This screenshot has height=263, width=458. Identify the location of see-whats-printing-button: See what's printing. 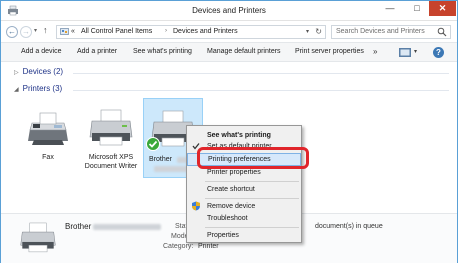
(162, 51).